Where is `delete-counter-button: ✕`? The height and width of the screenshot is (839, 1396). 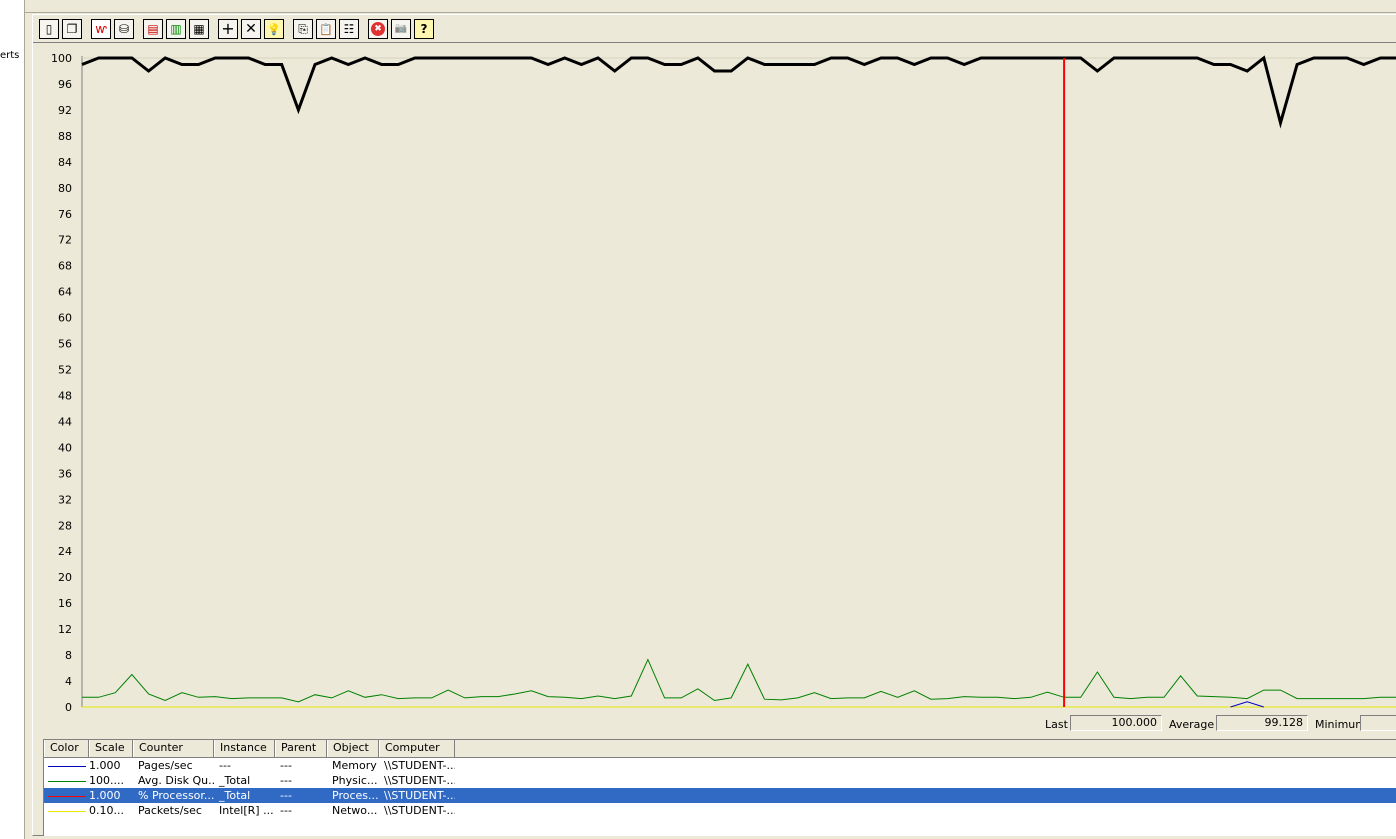 delete-counter-button: ✕ is located at coordinates (251, 29).